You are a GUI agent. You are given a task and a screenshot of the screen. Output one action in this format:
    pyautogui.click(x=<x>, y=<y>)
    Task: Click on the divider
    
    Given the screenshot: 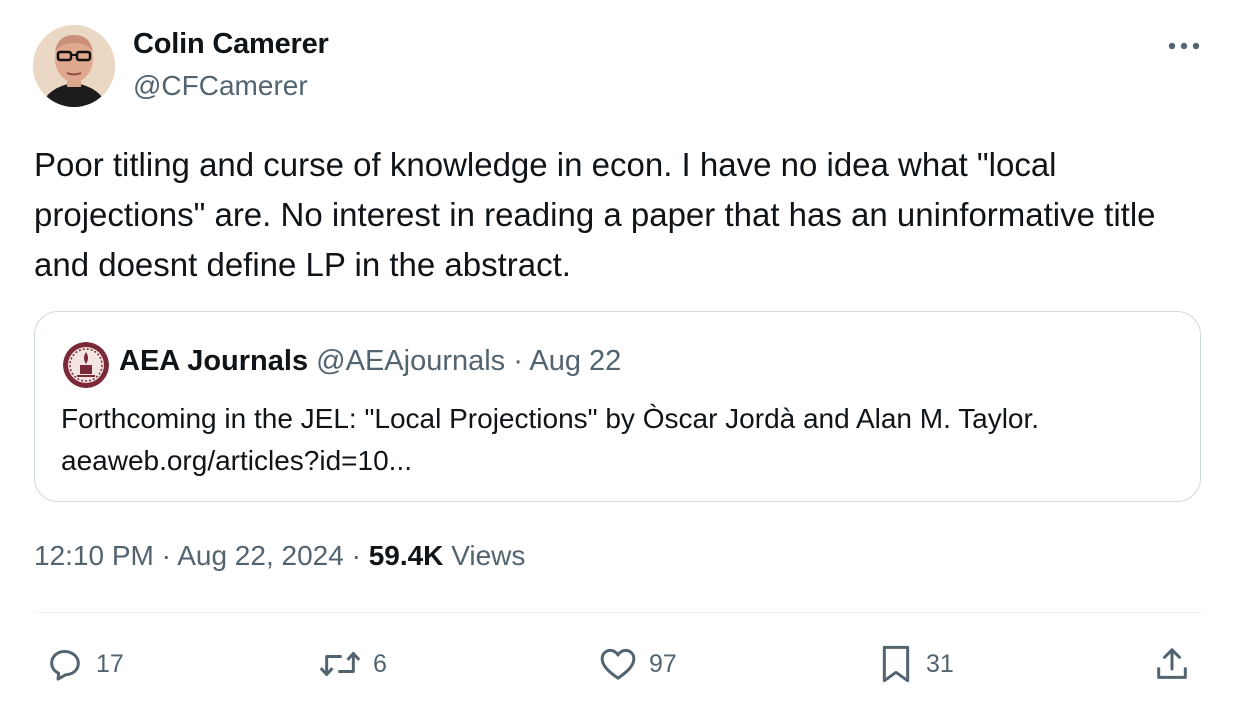 What is the action you would take?
    pyautogui.click(x=619, y=612)
    